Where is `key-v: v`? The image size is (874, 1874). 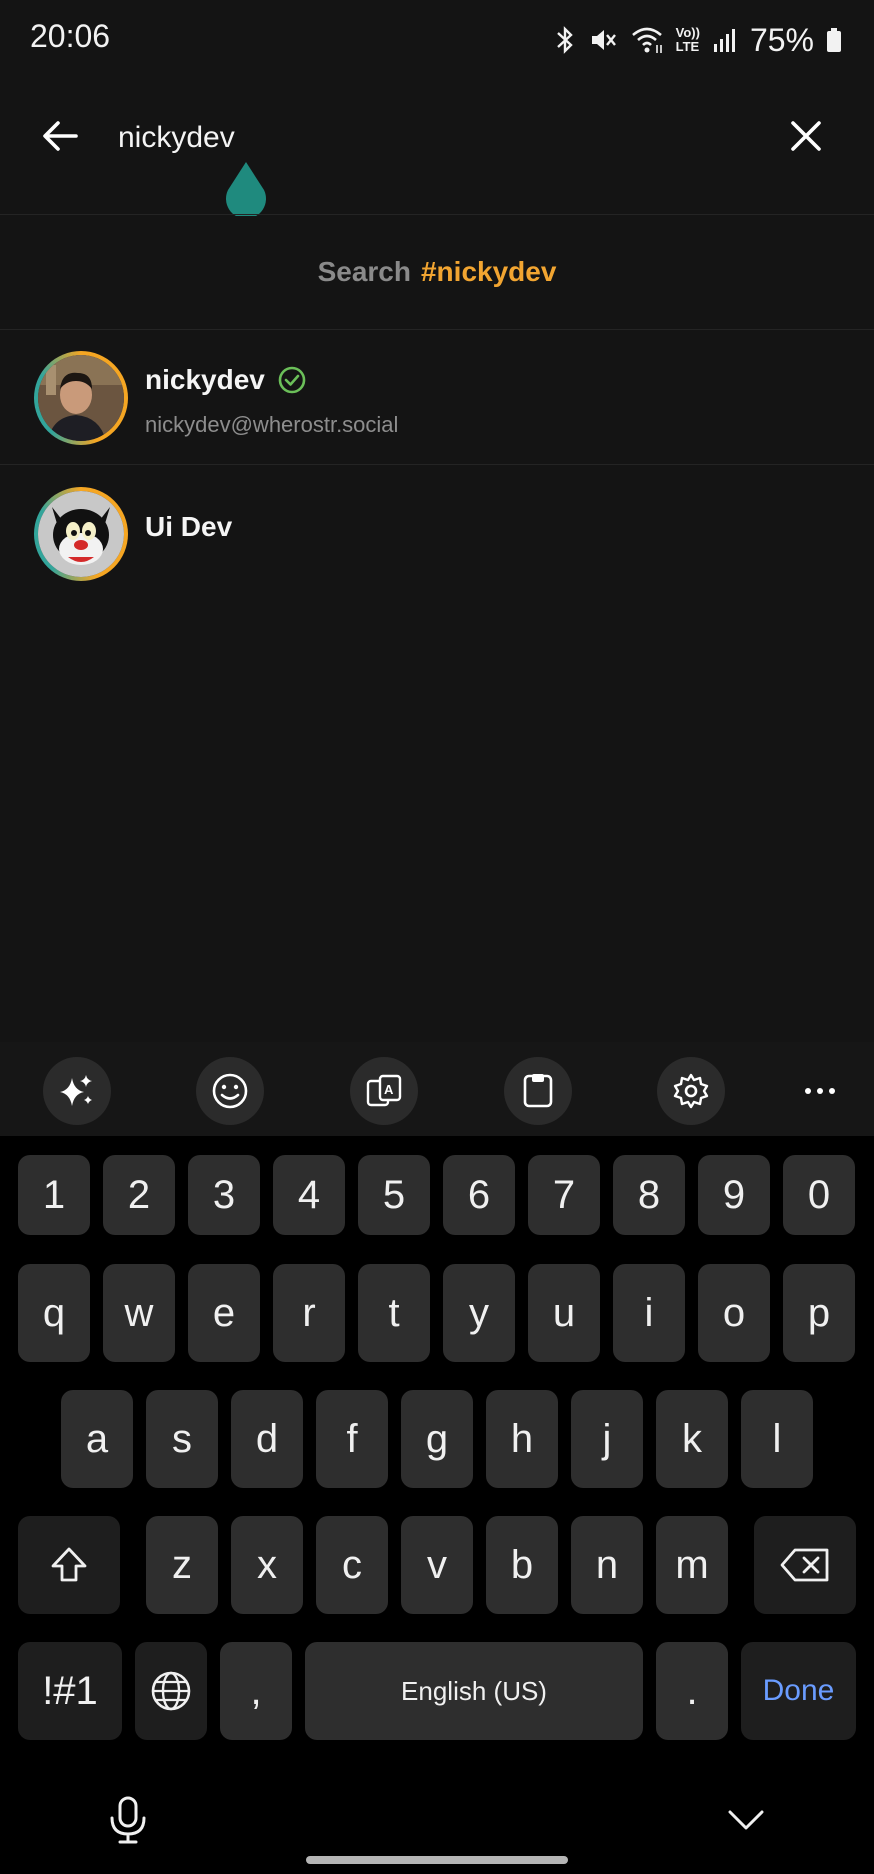 key-v: v is located at coordinates (437, 1565).